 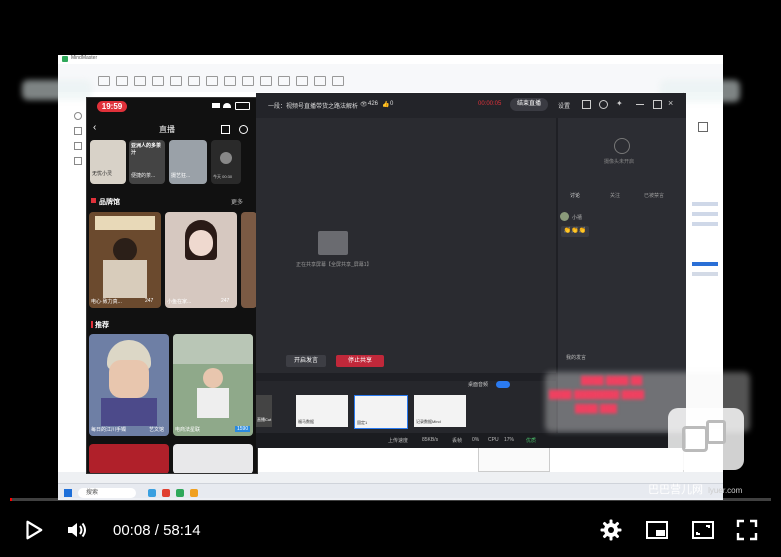 I want to click on source-thumb: 记录数据Mind, so click(x=440, y=411).